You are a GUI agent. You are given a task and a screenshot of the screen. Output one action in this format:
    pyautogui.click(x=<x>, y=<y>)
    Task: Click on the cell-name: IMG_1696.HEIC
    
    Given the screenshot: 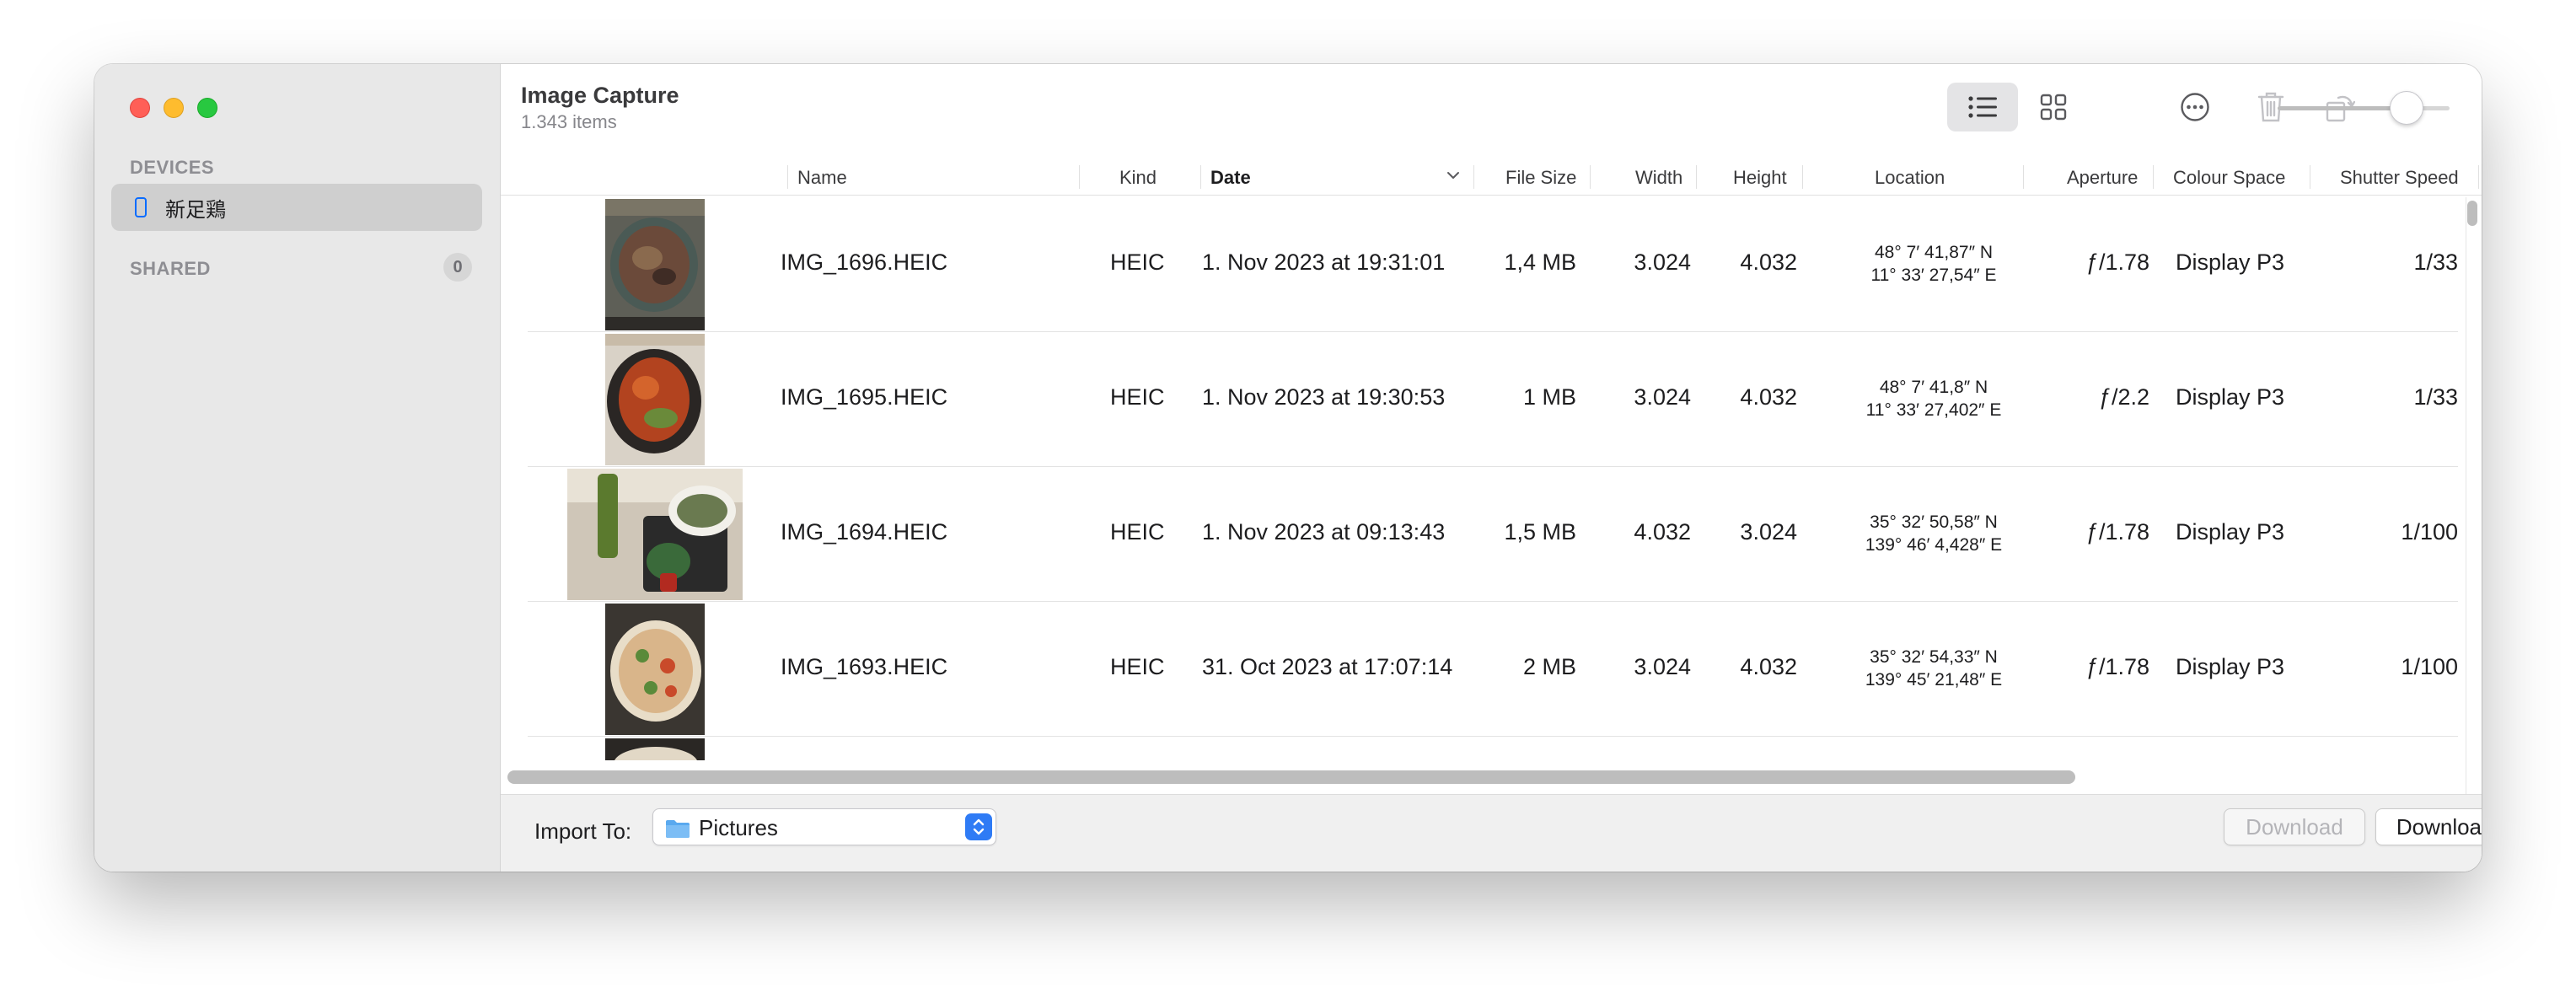 What is the action you would take?
    pyautogui.click(x=864, y=262)
    